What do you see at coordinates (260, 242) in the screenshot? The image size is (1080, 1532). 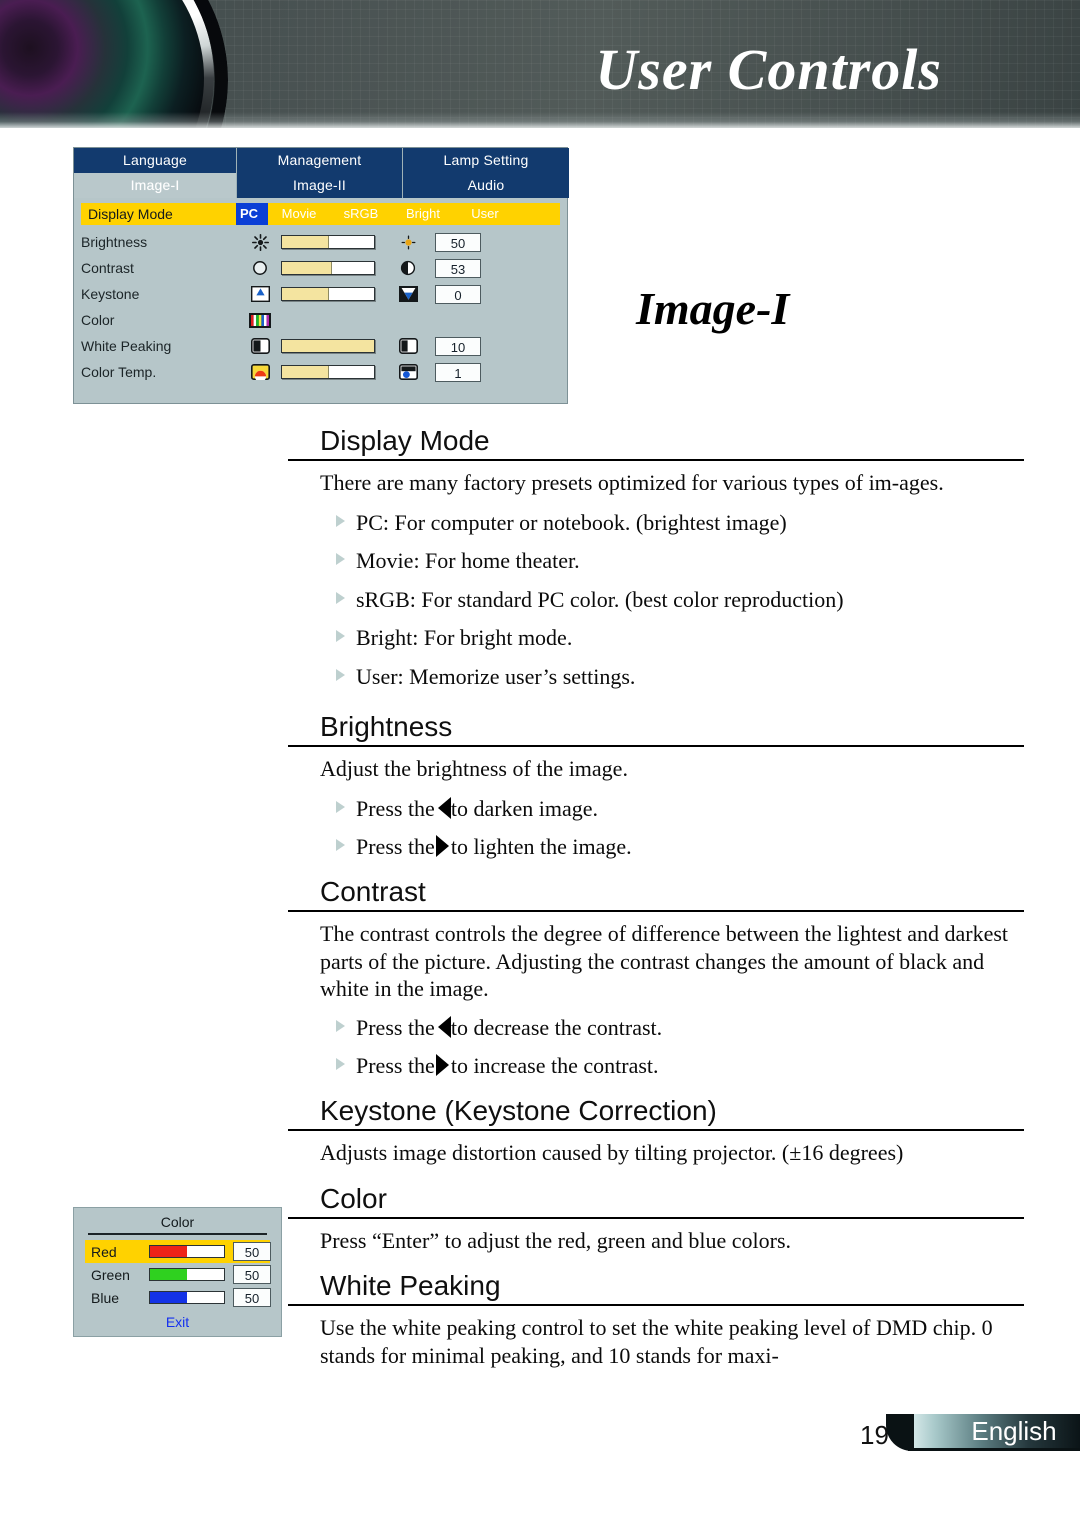 I see `sun-burst-icon` at bounding box center [260, 242].